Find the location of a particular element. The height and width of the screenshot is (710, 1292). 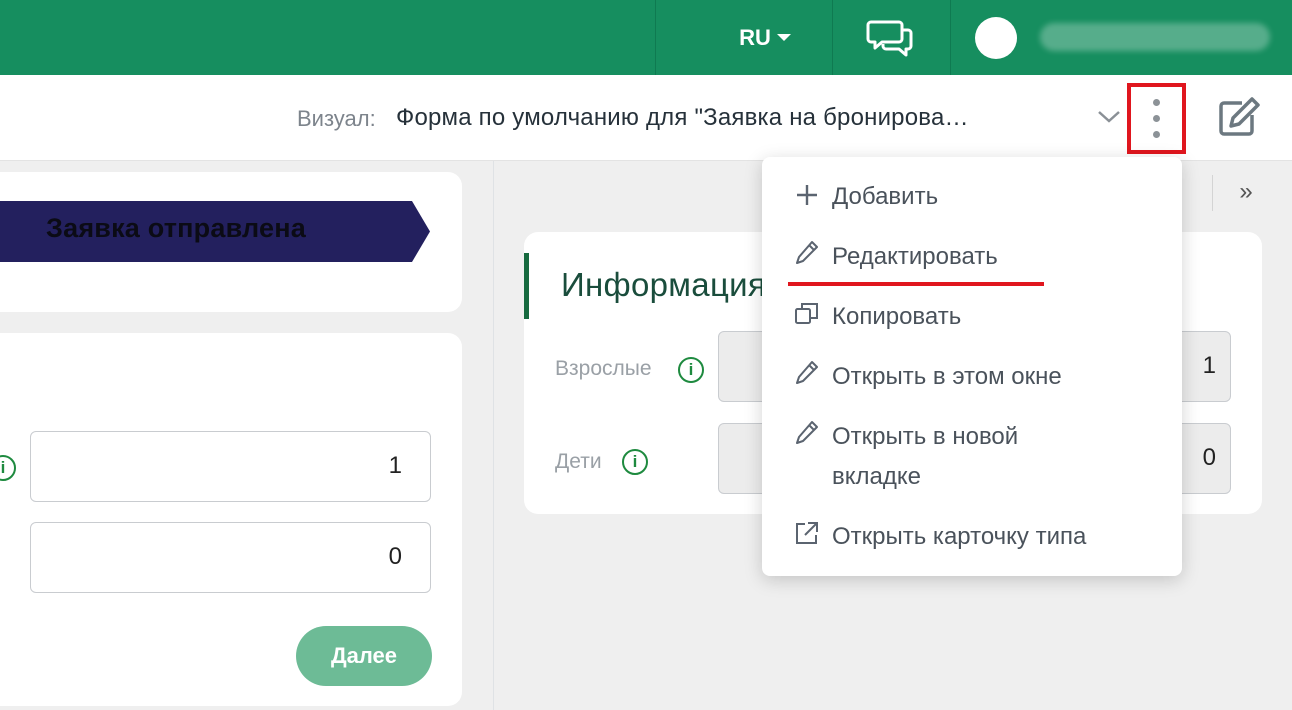

column-divider is located at coordinates (493, 435).